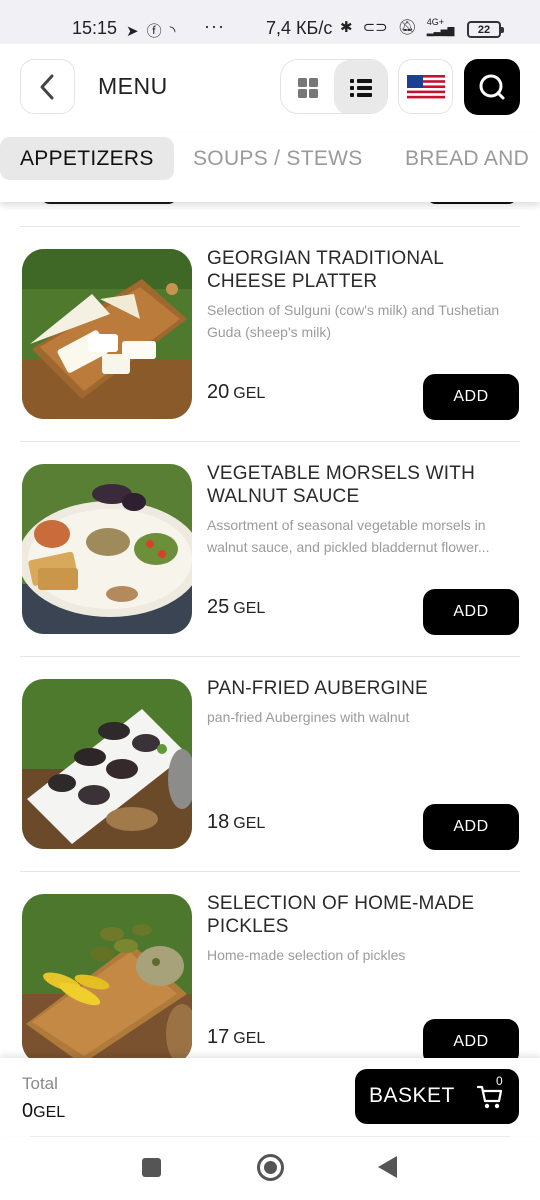 This screenshot has height=1200, width=540. Describe the element at coordinates (412, 1095) in the screenshot. I see `basket-label: BASKET` at that location.